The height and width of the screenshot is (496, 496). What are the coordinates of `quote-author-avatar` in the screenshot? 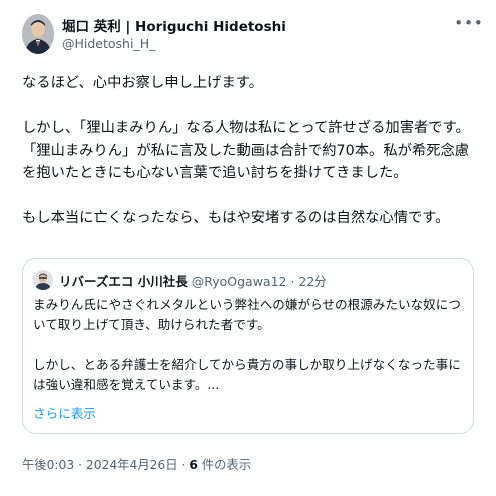 It's located at (43, 280).